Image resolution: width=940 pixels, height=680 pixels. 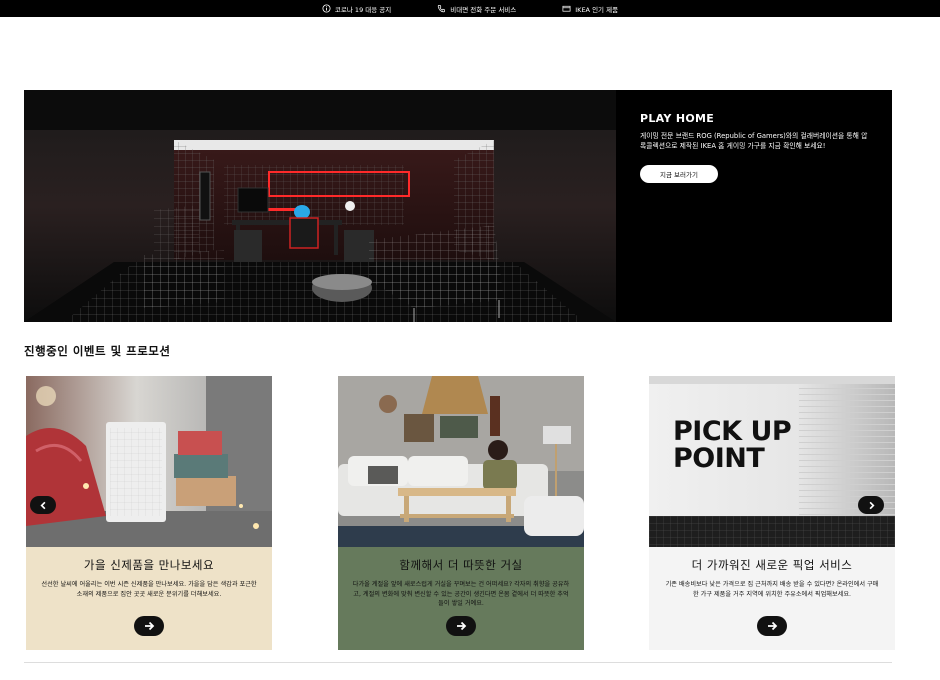 I want to click on carousel-prev-button, so click(x=43, y=505).